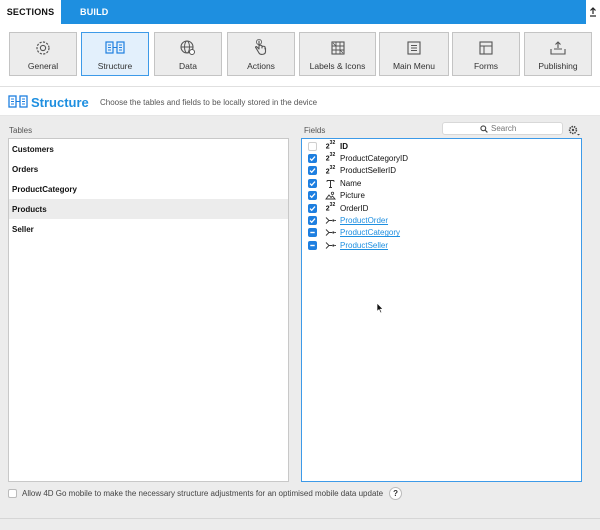 This screenshot has height=530, width=600. What do you see at coordinates (441, 183) in the screenshot?
I see `field-row: Name` at bounding box center [441, 183].